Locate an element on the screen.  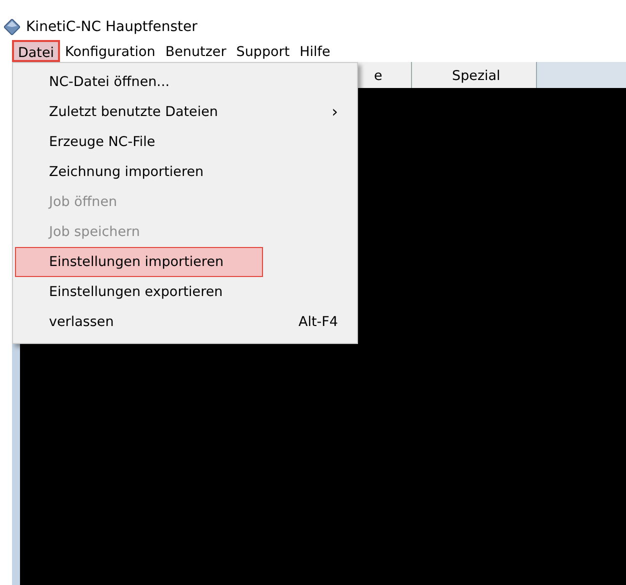
tab: Spezial is located at coordinates (474, 75).